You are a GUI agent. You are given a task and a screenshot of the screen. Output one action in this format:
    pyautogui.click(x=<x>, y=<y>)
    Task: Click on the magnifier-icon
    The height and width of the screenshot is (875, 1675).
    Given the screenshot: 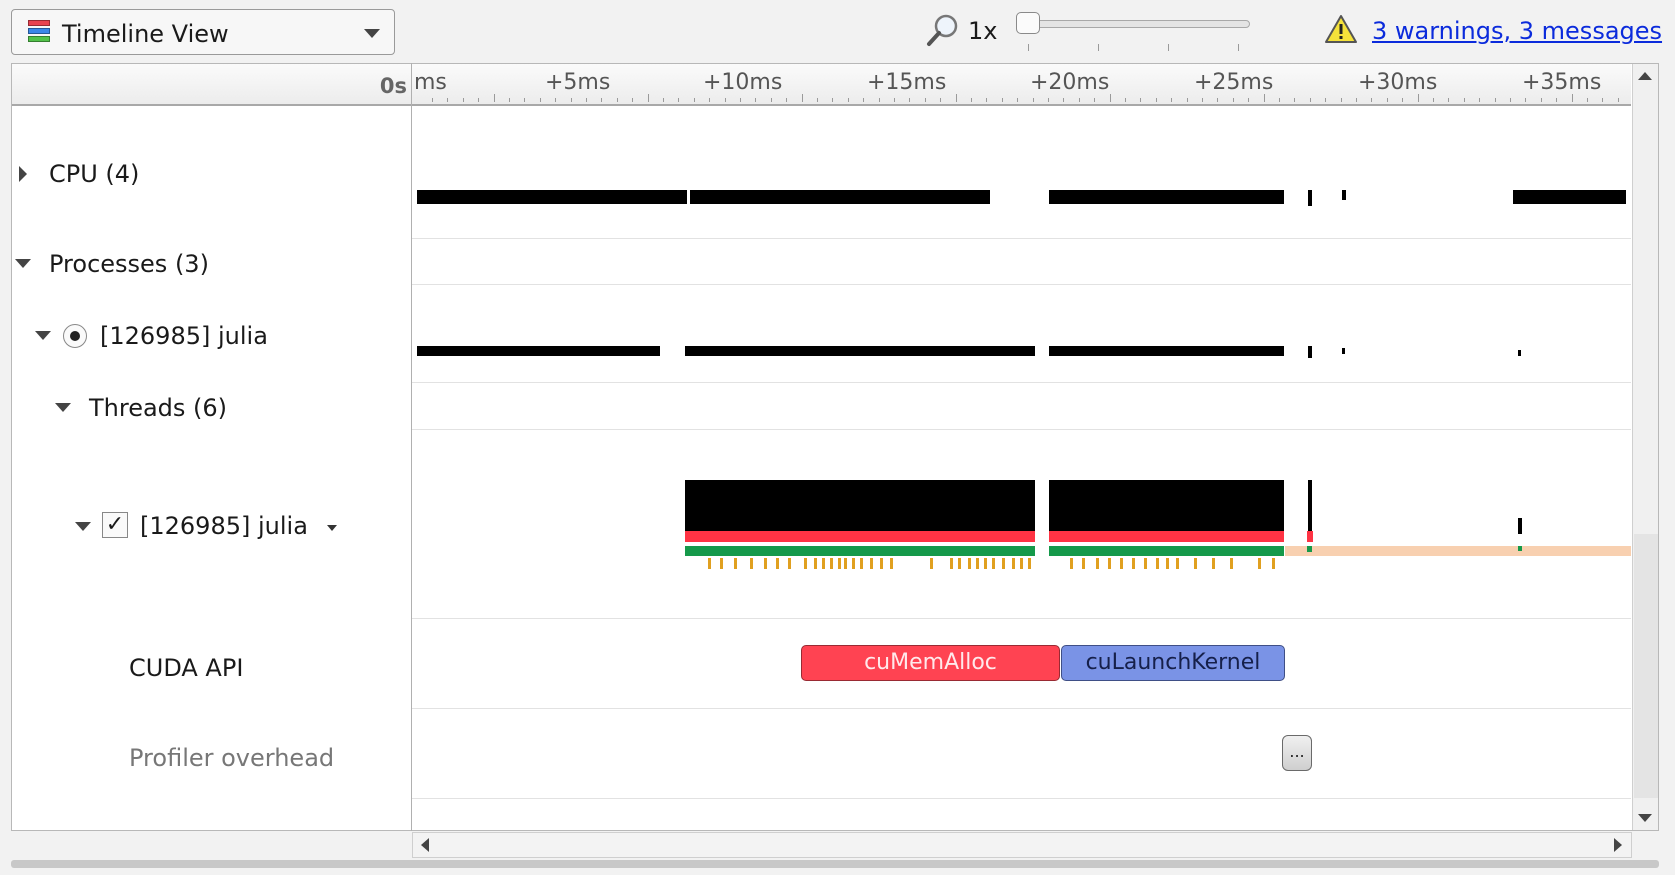 What is the action you would take?
    pyautogui.click(x=942, y=30)
    